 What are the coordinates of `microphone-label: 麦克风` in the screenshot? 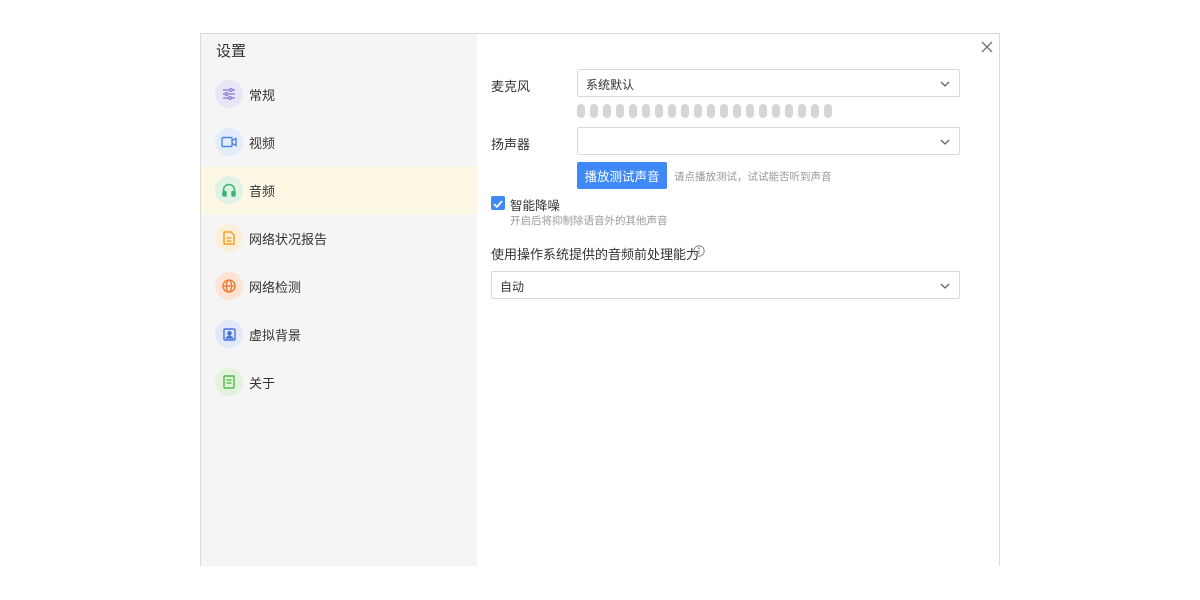 It's located at (511, 87).